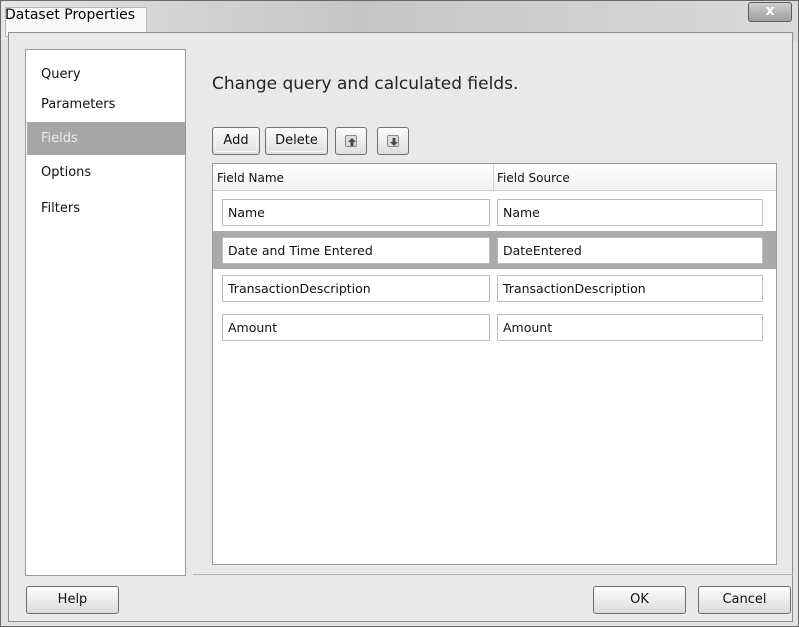 This screenshot has height=627, width=799. What do you see at coordinates (356, 288) in the screenshot?
I see `field-name-input: TransactionDescription` at bounding box center [356, 288].